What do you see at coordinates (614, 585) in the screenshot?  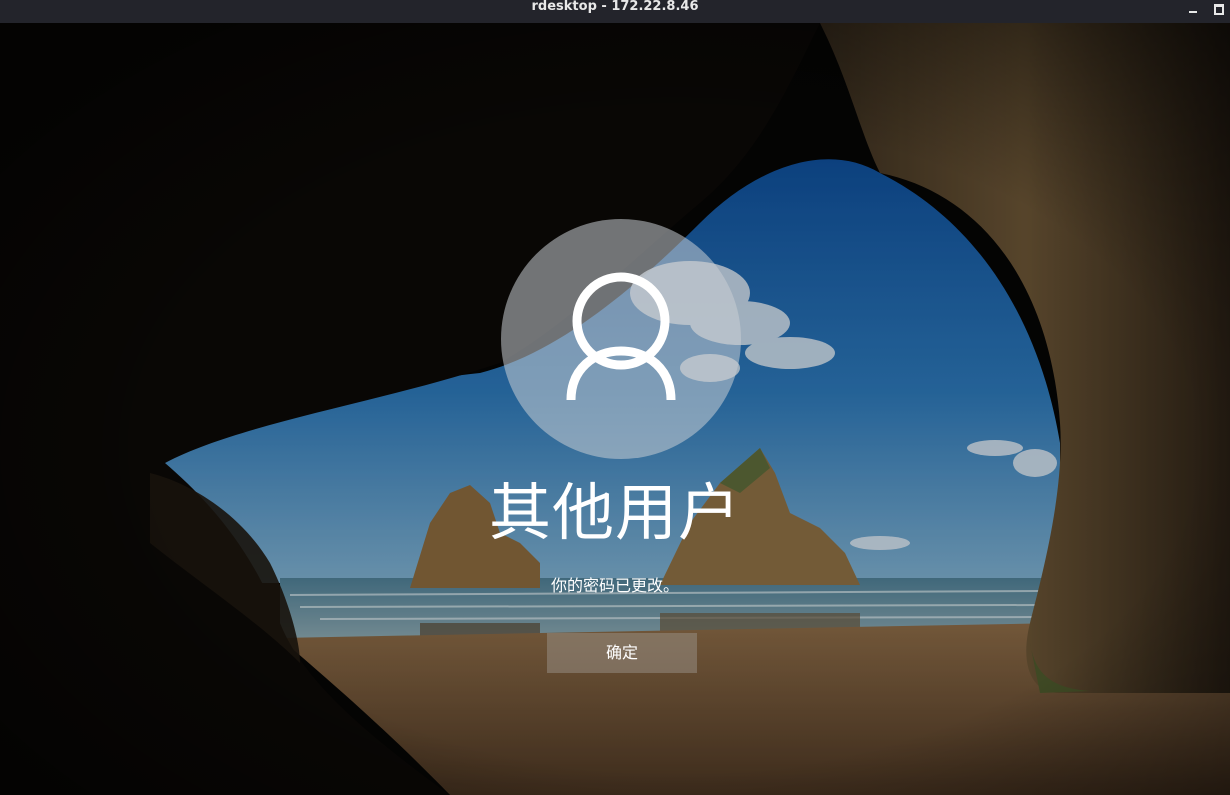 I see `status-message: 你的密码已更改。` at bounding box center [614, 585].